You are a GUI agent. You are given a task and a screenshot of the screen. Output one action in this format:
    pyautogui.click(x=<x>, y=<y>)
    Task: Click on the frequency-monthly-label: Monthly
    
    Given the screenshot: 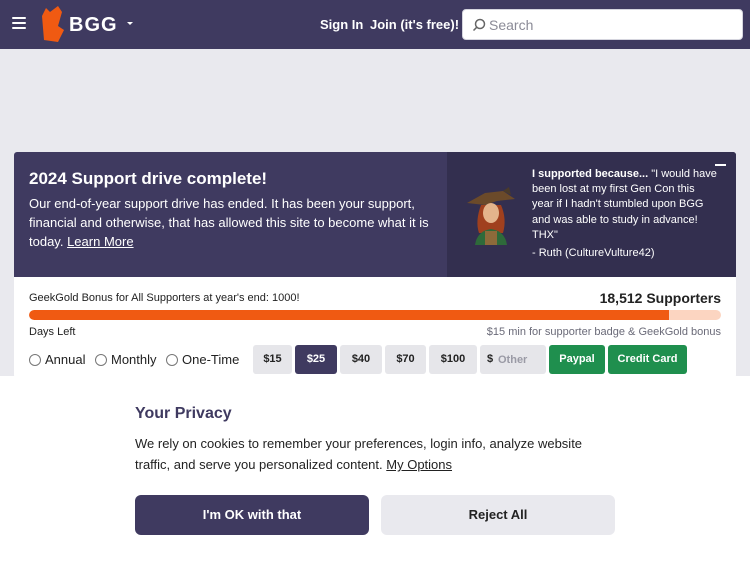 What is the action you would take?
    pyautogui.click(x=134, y=359)
    